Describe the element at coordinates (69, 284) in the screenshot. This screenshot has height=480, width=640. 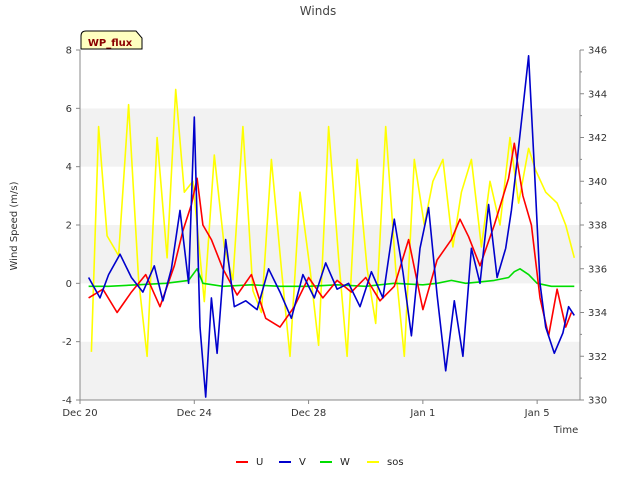
I see `y-tick-label: 0` at that location.